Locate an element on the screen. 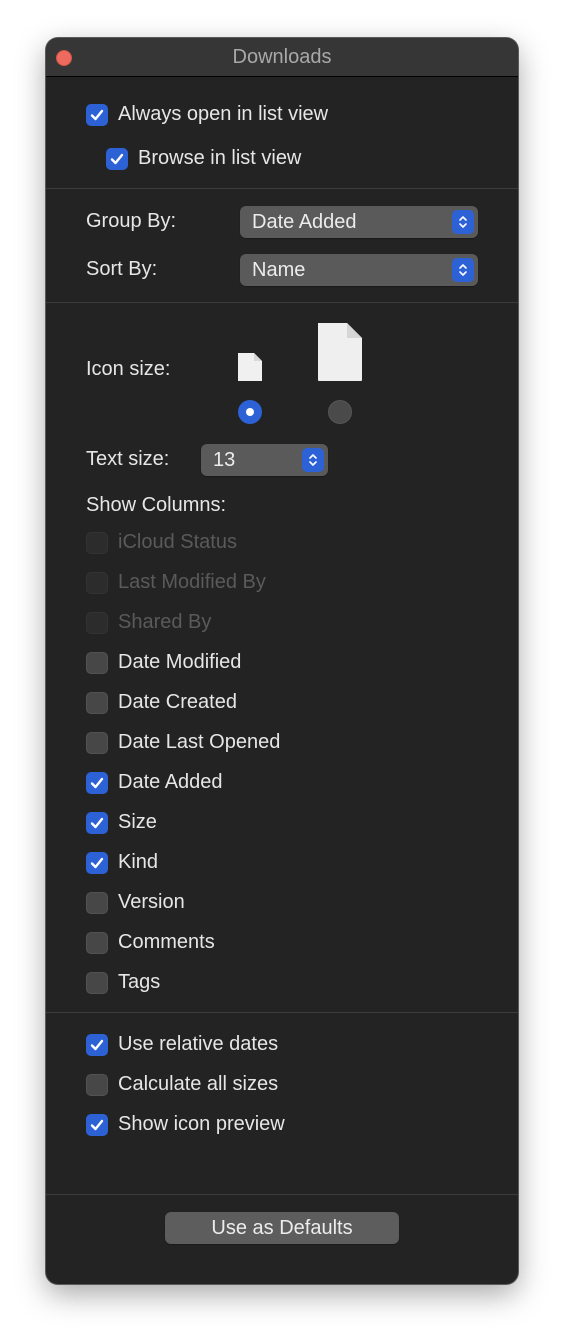 This screenshot has width=564, height=1338. column-kind-checkbox: Kind is located at coordinates (122, 862).